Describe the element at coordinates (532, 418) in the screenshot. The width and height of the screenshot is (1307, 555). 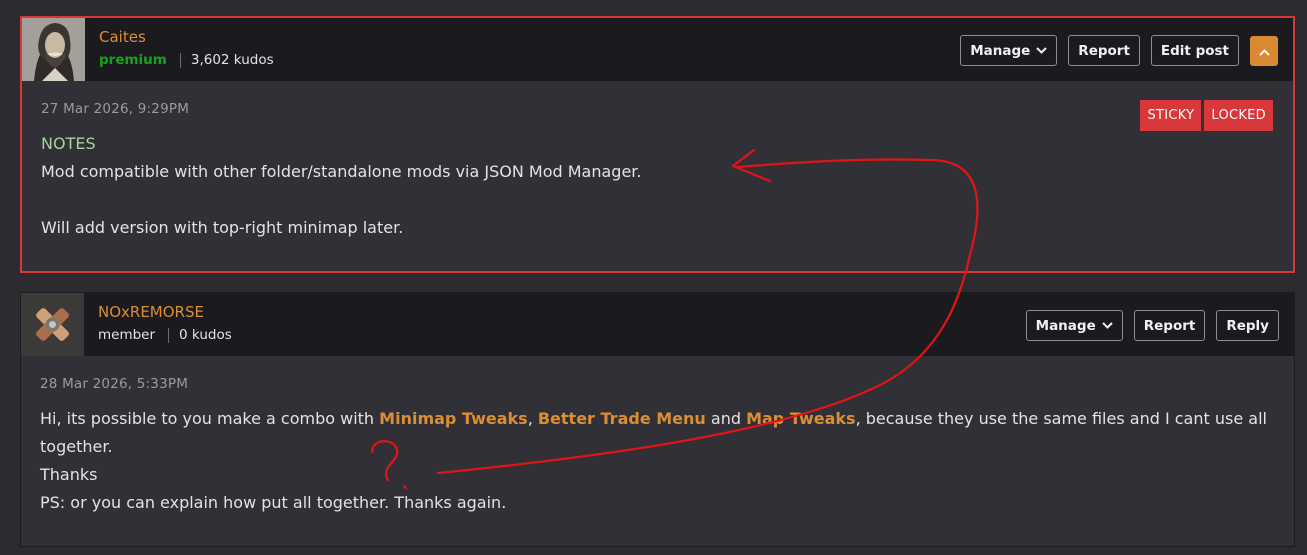
I see `body-text: ,` at that location.